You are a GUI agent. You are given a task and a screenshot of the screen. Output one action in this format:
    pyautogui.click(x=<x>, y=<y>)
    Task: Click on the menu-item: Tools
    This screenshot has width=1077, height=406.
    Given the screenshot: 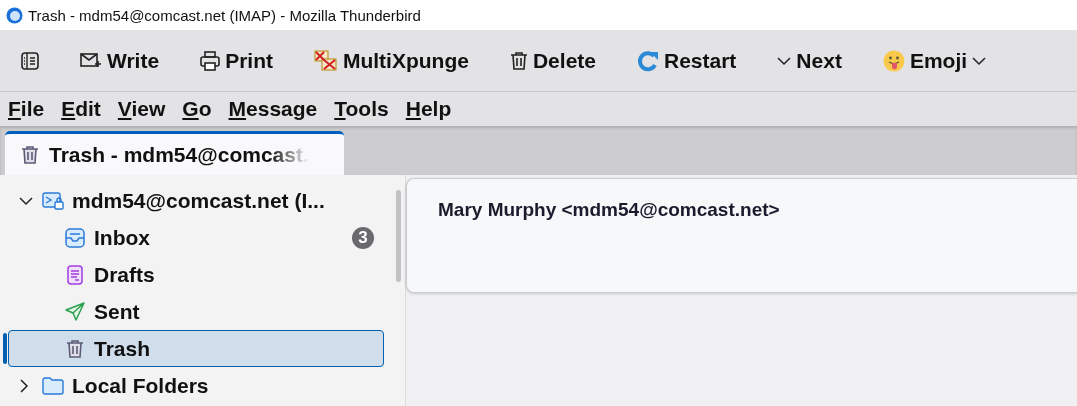 What is the action you would take?
    pyautogui.click(x=361, y=109)
    